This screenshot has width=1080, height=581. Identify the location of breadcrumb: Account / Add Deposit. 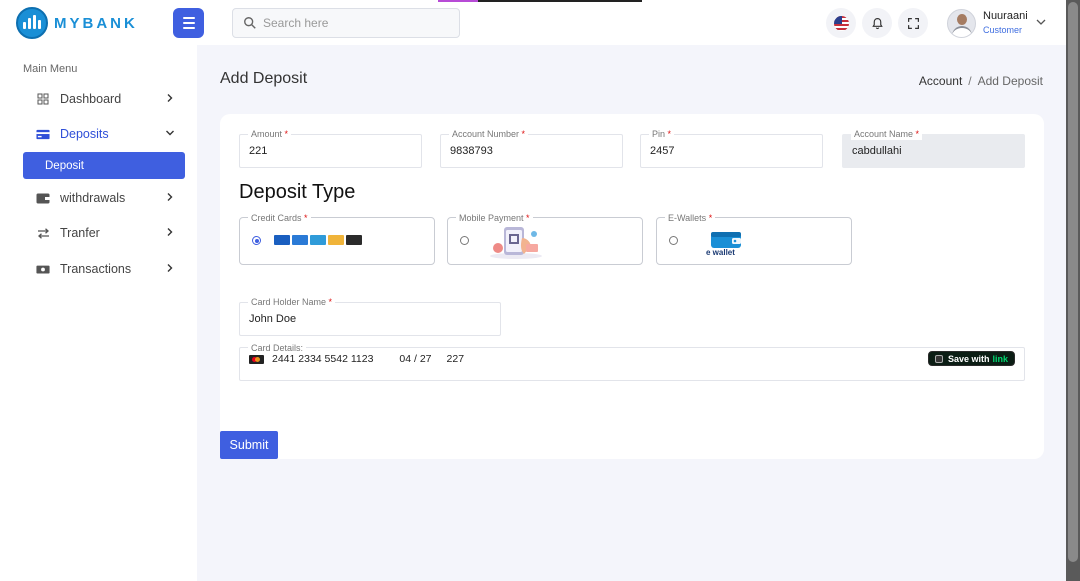
(981, 81).